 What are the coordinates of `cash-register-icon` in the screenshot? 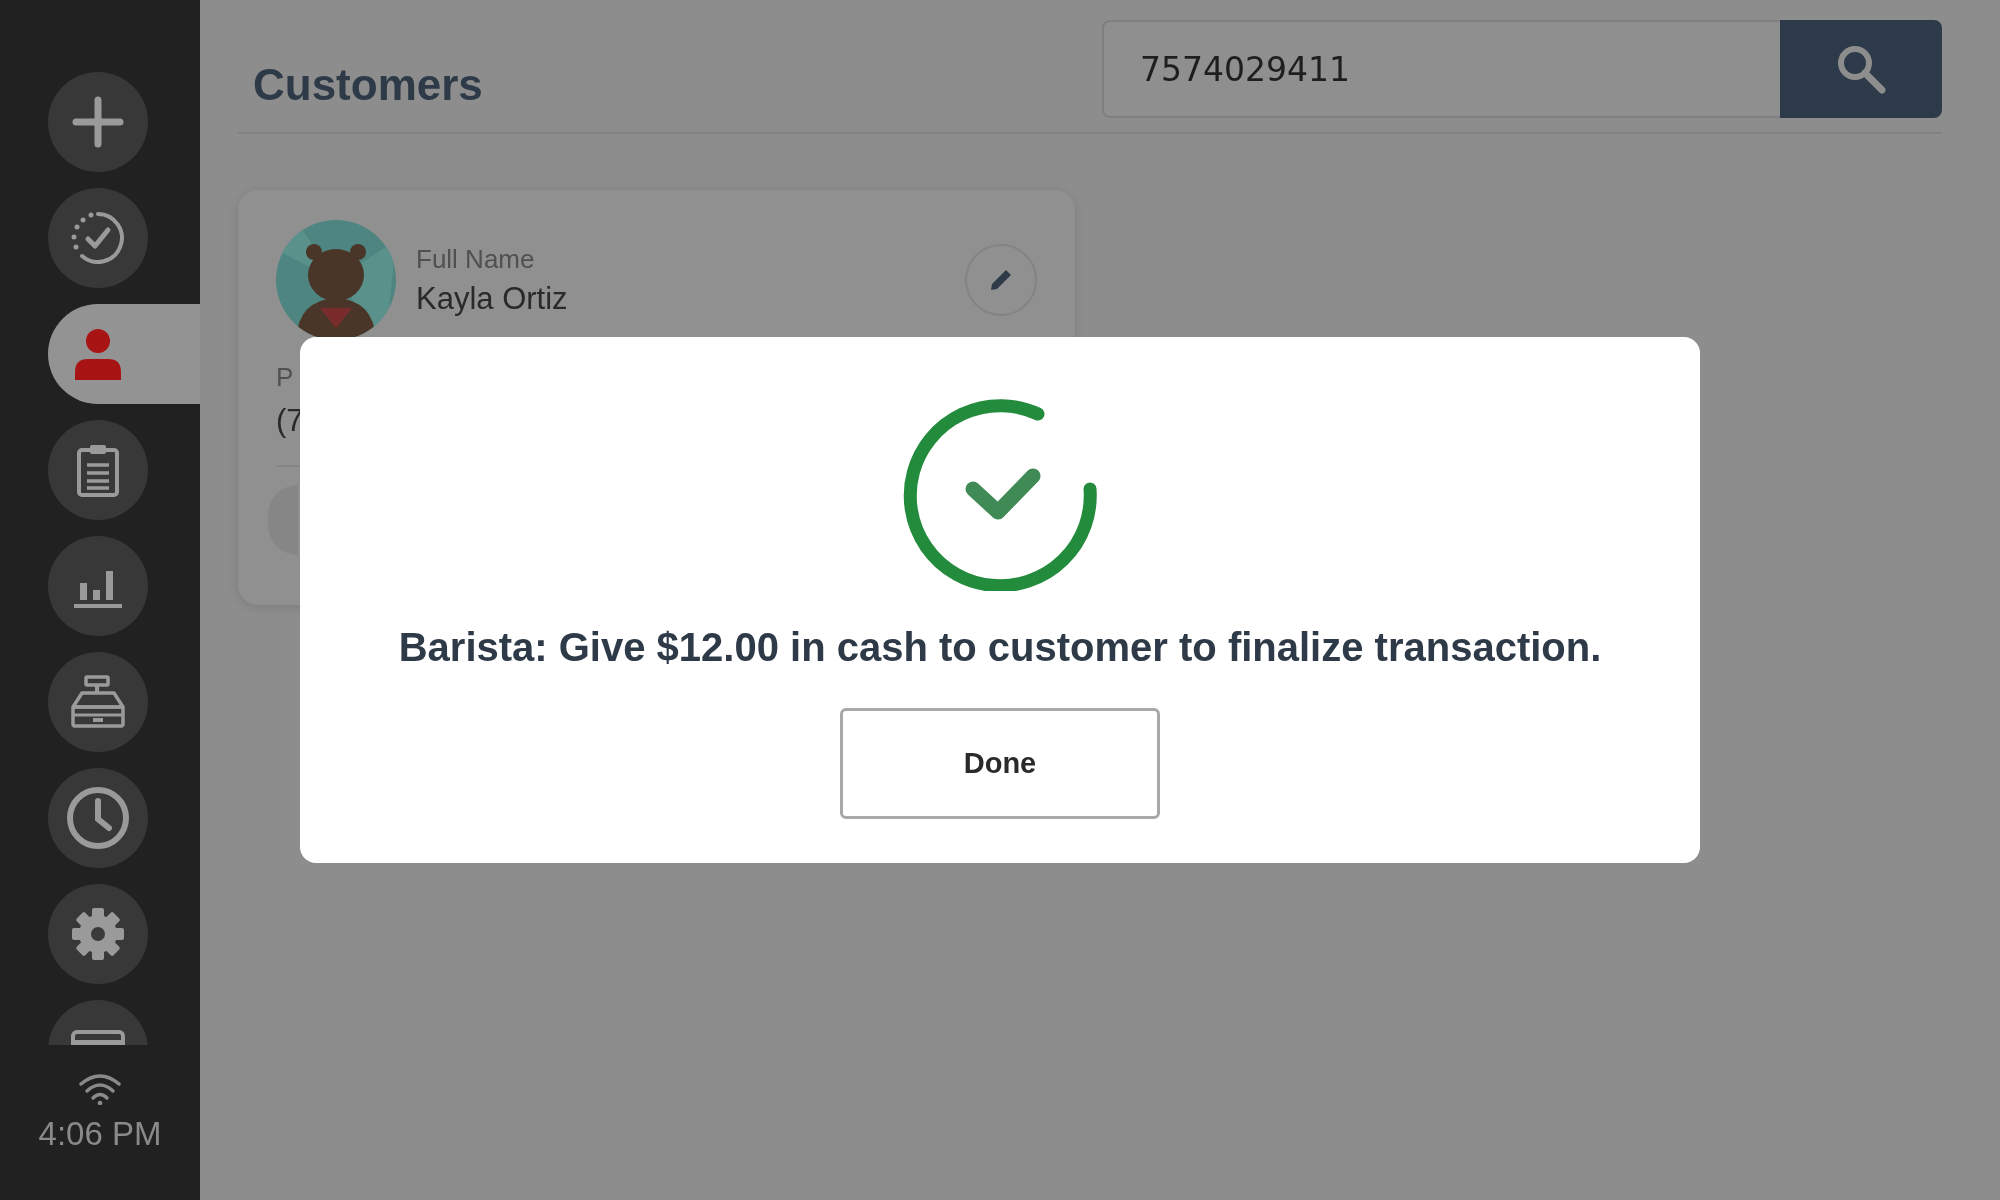 It's located at (98, 702).